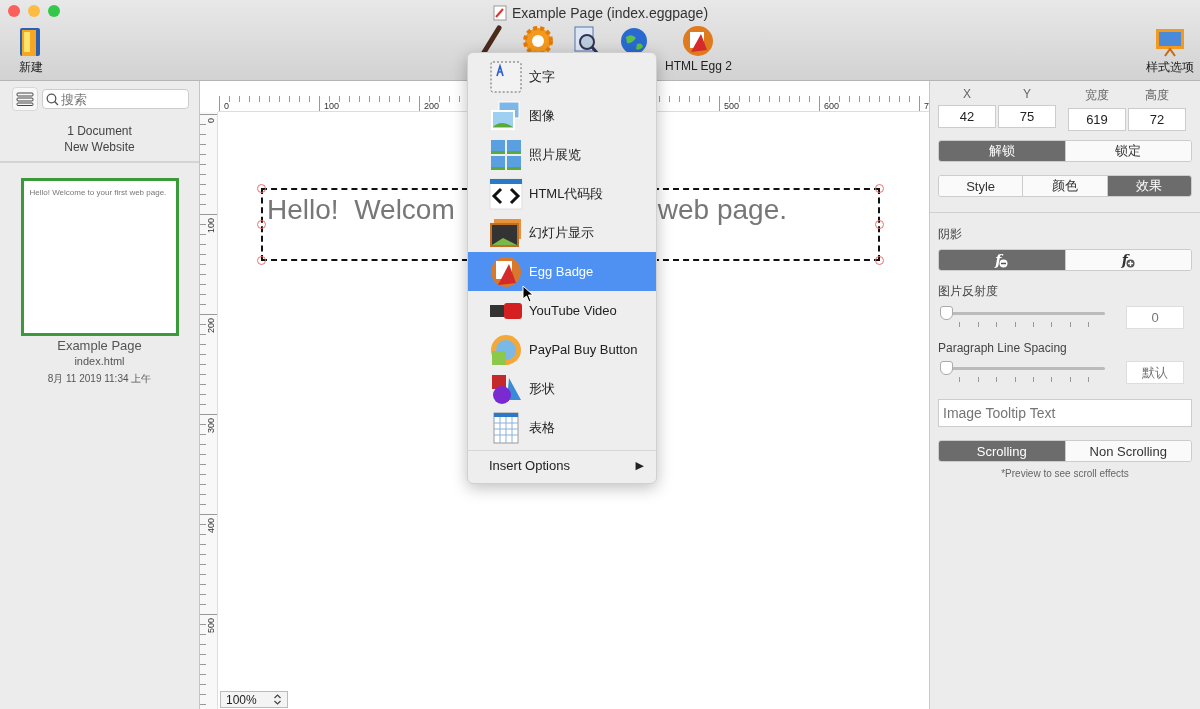  What do you see at coordinates (1002, 451) in the screenshot?
I see `scrolling-toggle: Scrolling` at bounding box center [1002, 451].